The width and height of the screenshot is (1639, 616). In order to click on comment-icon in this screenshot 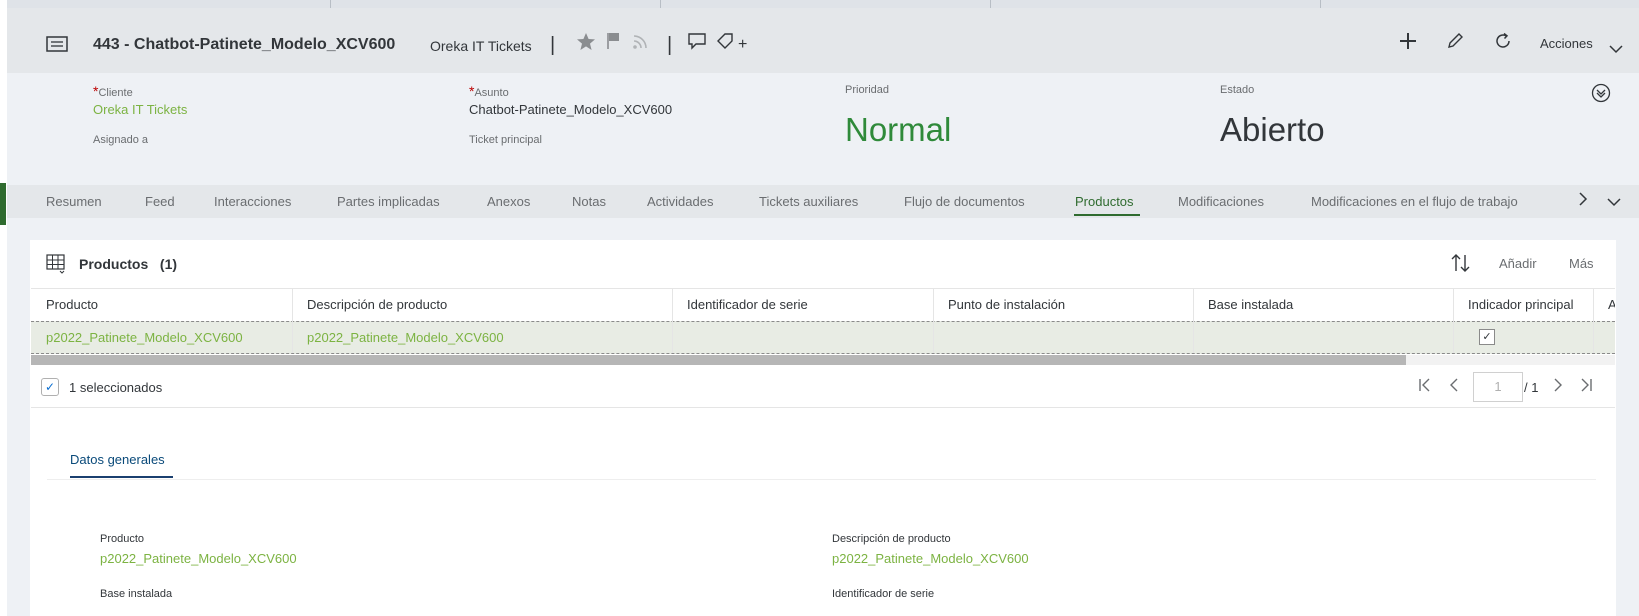, I will do `click(697, 43)`.